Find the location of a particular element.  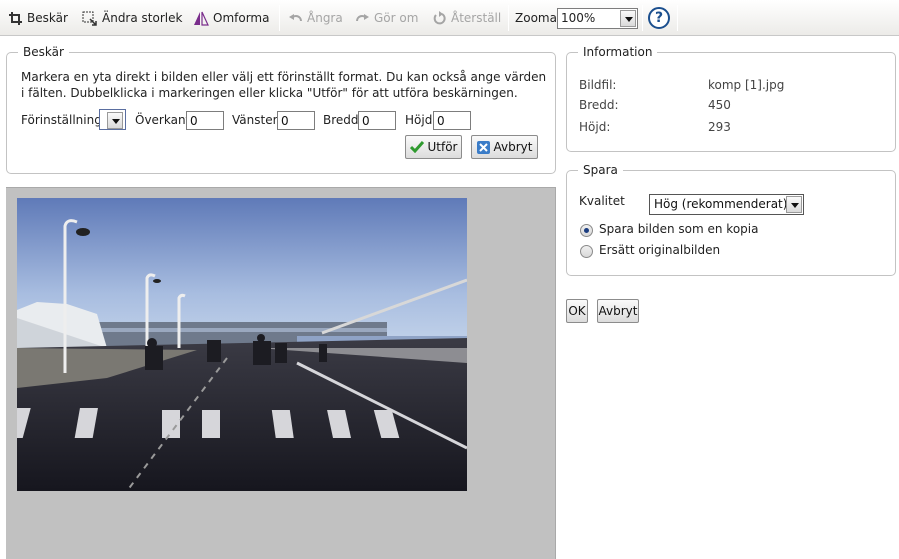

top-label: Överkant is located at coordinates (163, 120).